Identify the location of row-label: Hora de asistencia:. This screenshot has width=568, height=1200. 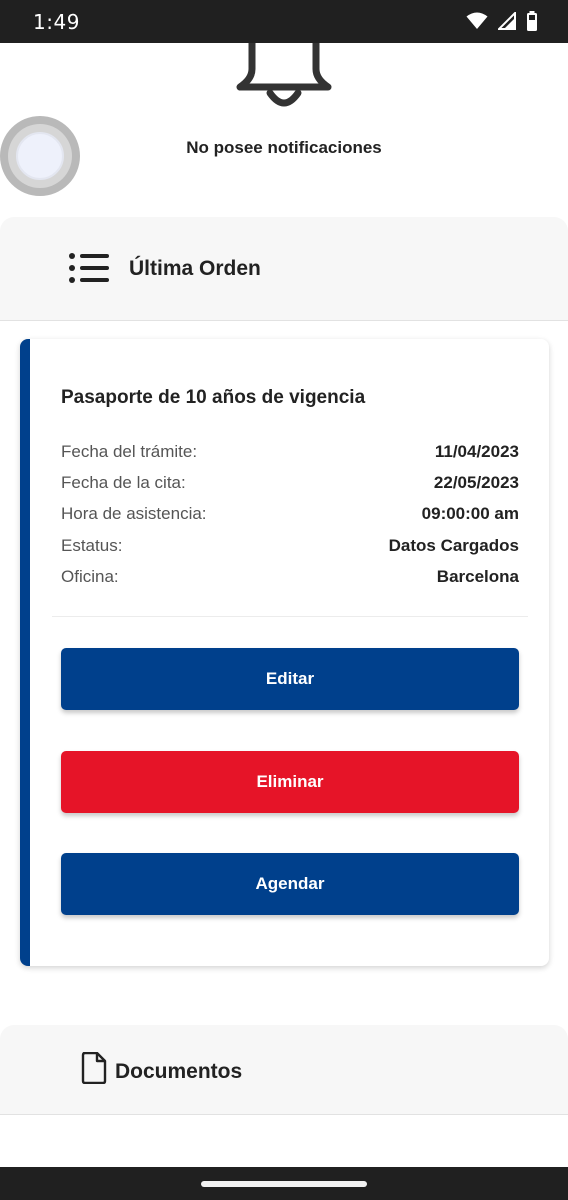
(134, 513).